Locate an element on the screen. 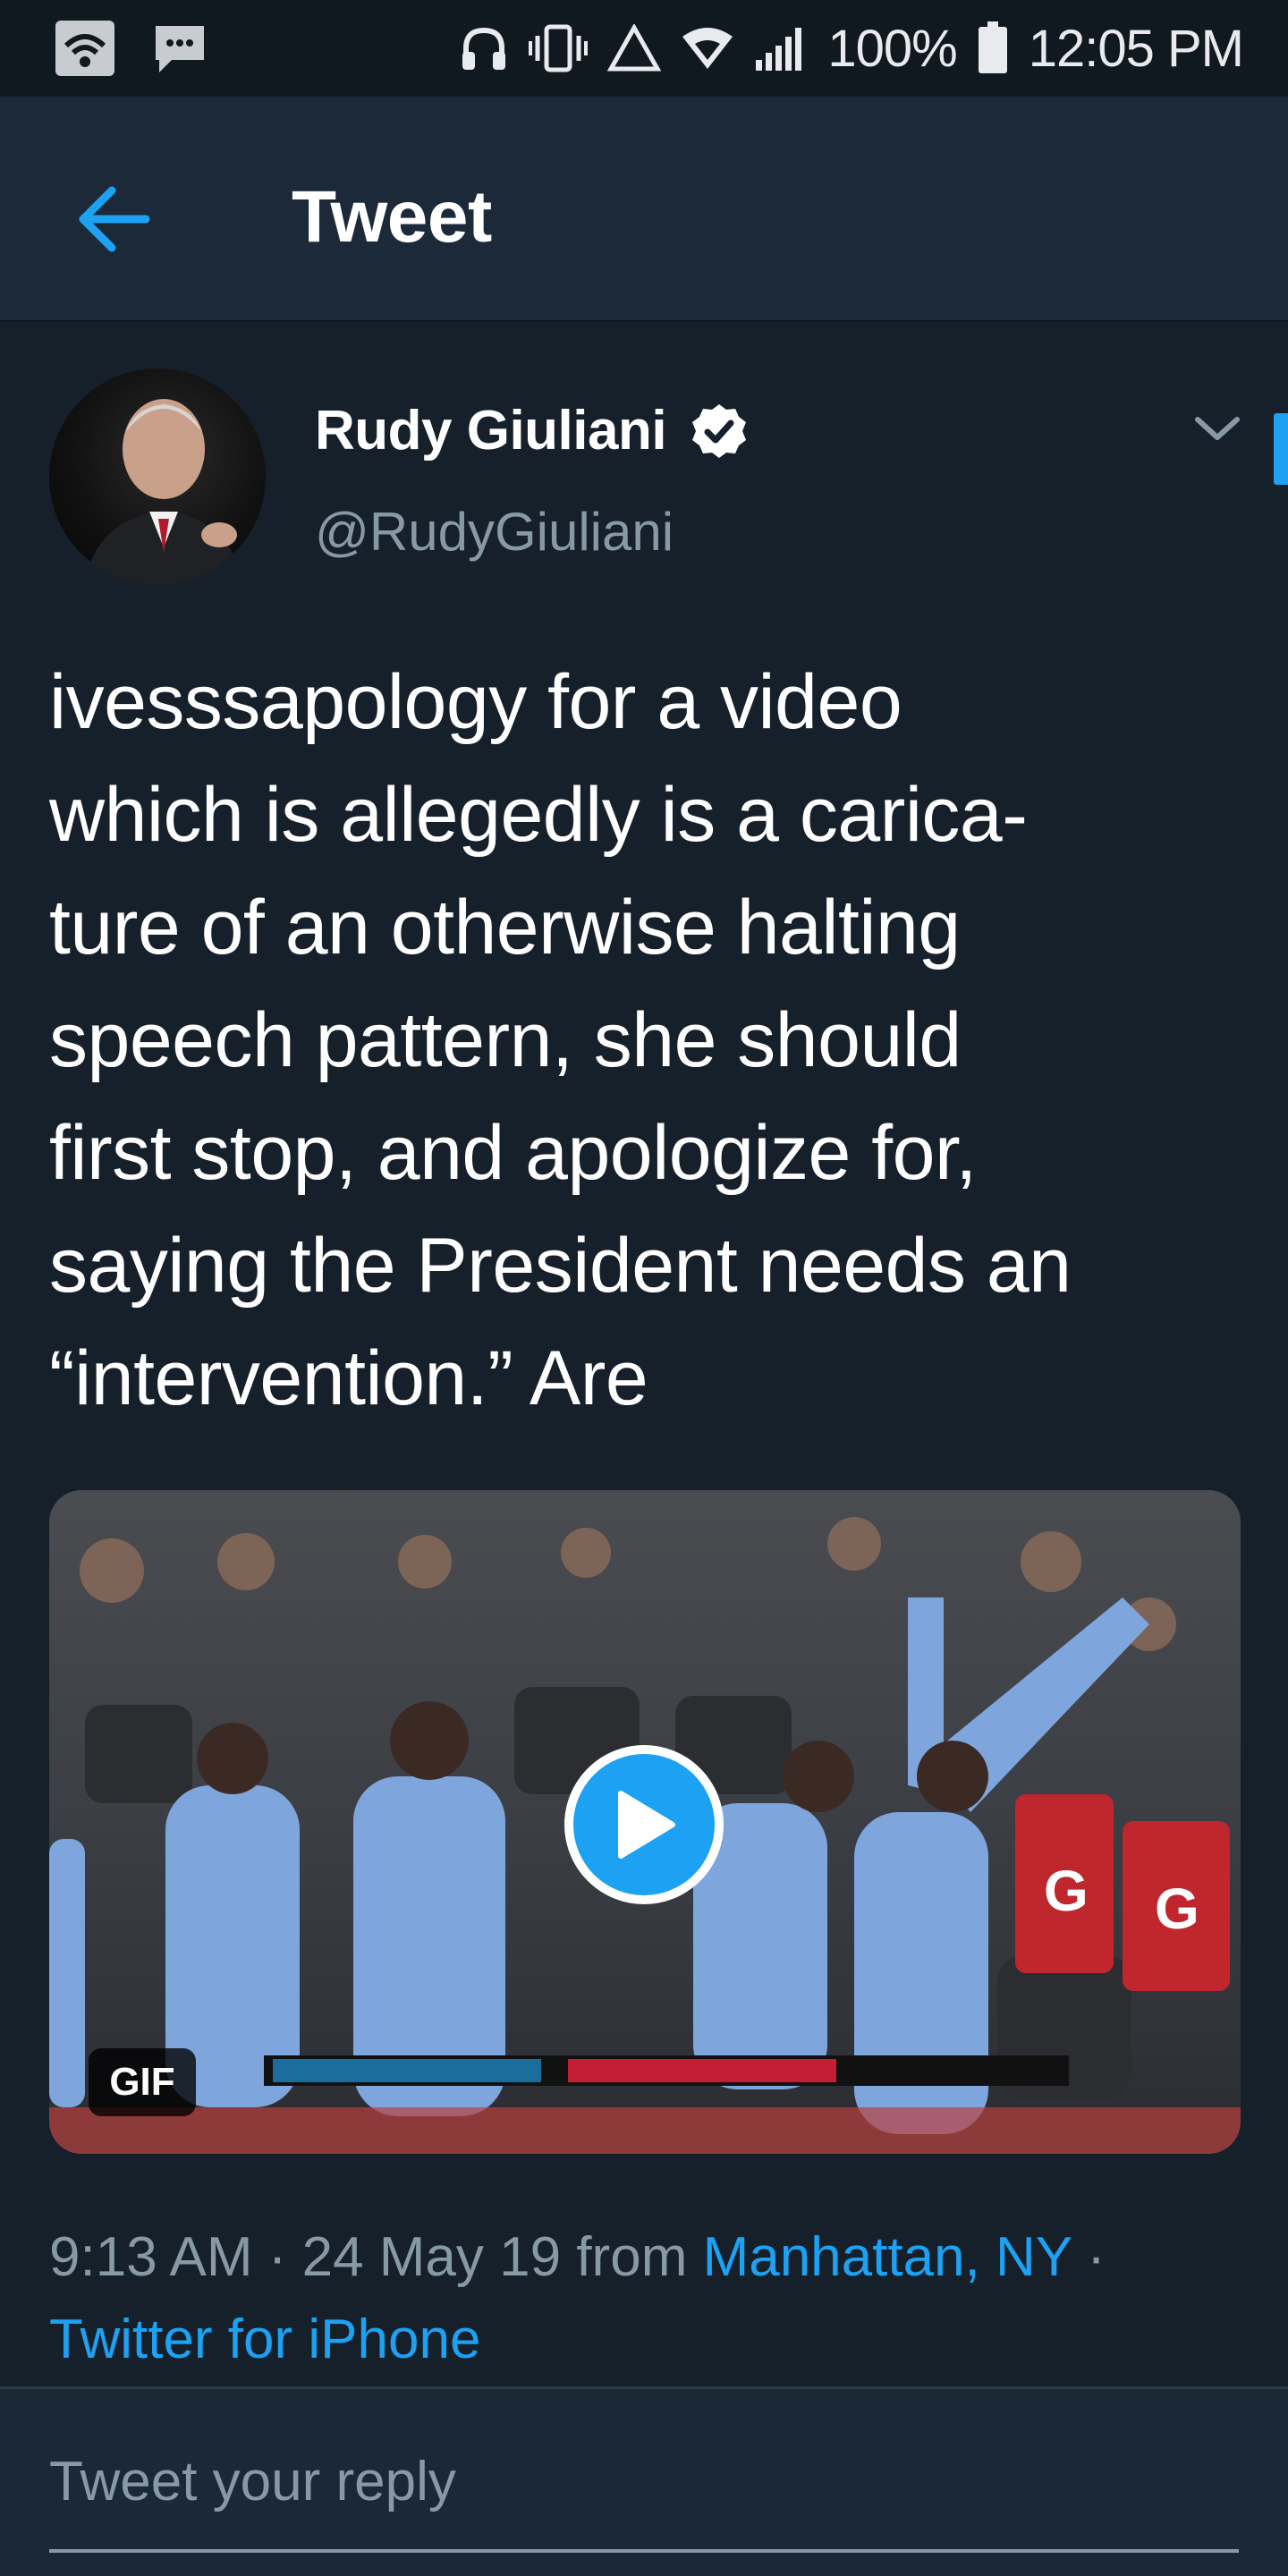  status-bar: 100% 12:05 PM is located at coordinates (644, 48).